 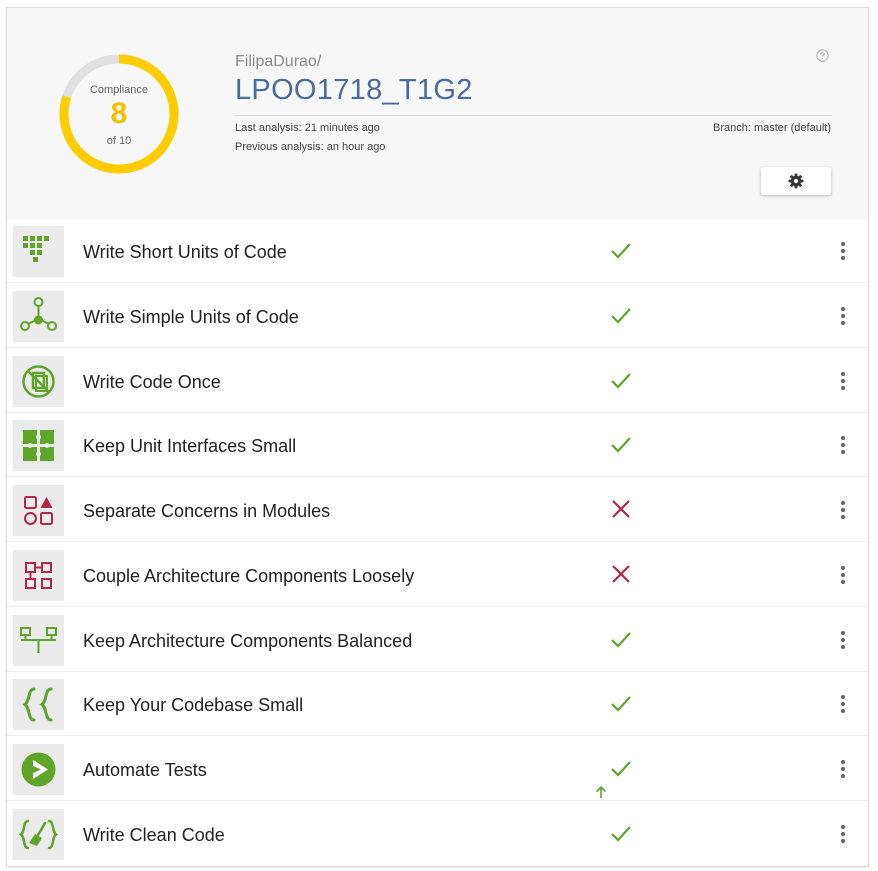 What do you see at coordinates (145, 770) in the screenshot?
I see `guideline-label: Automate Tests` at bounding box center [145, 770].